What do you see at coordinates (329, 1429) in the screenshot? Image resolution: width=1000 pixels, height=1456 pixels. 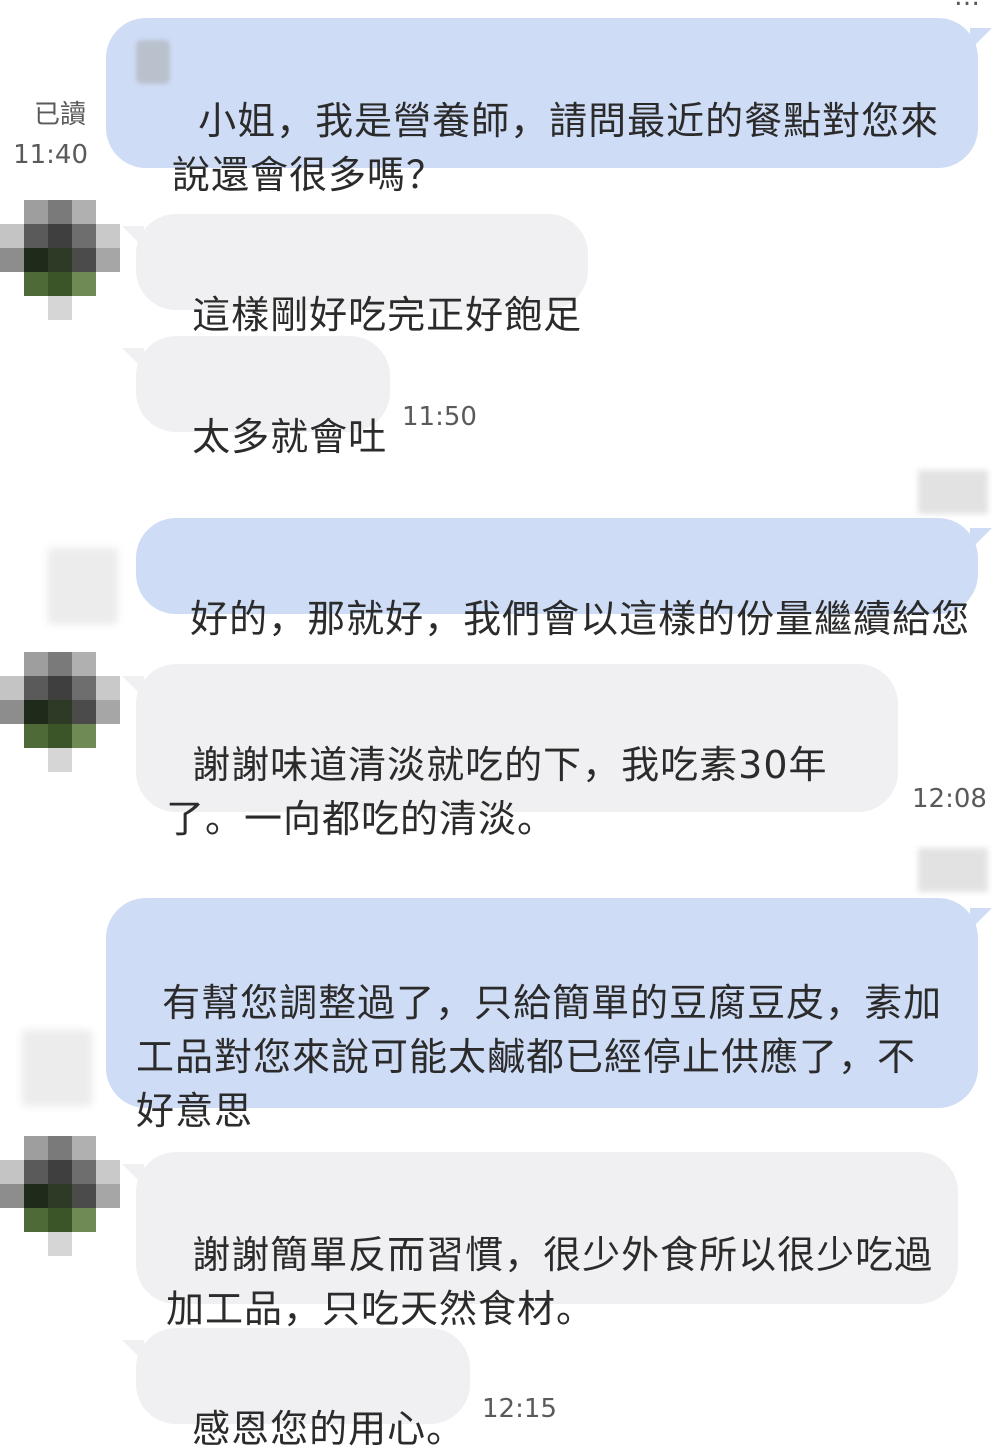 I see `message-text: 感恩您的用心。` at bounding box center [329, 1429].